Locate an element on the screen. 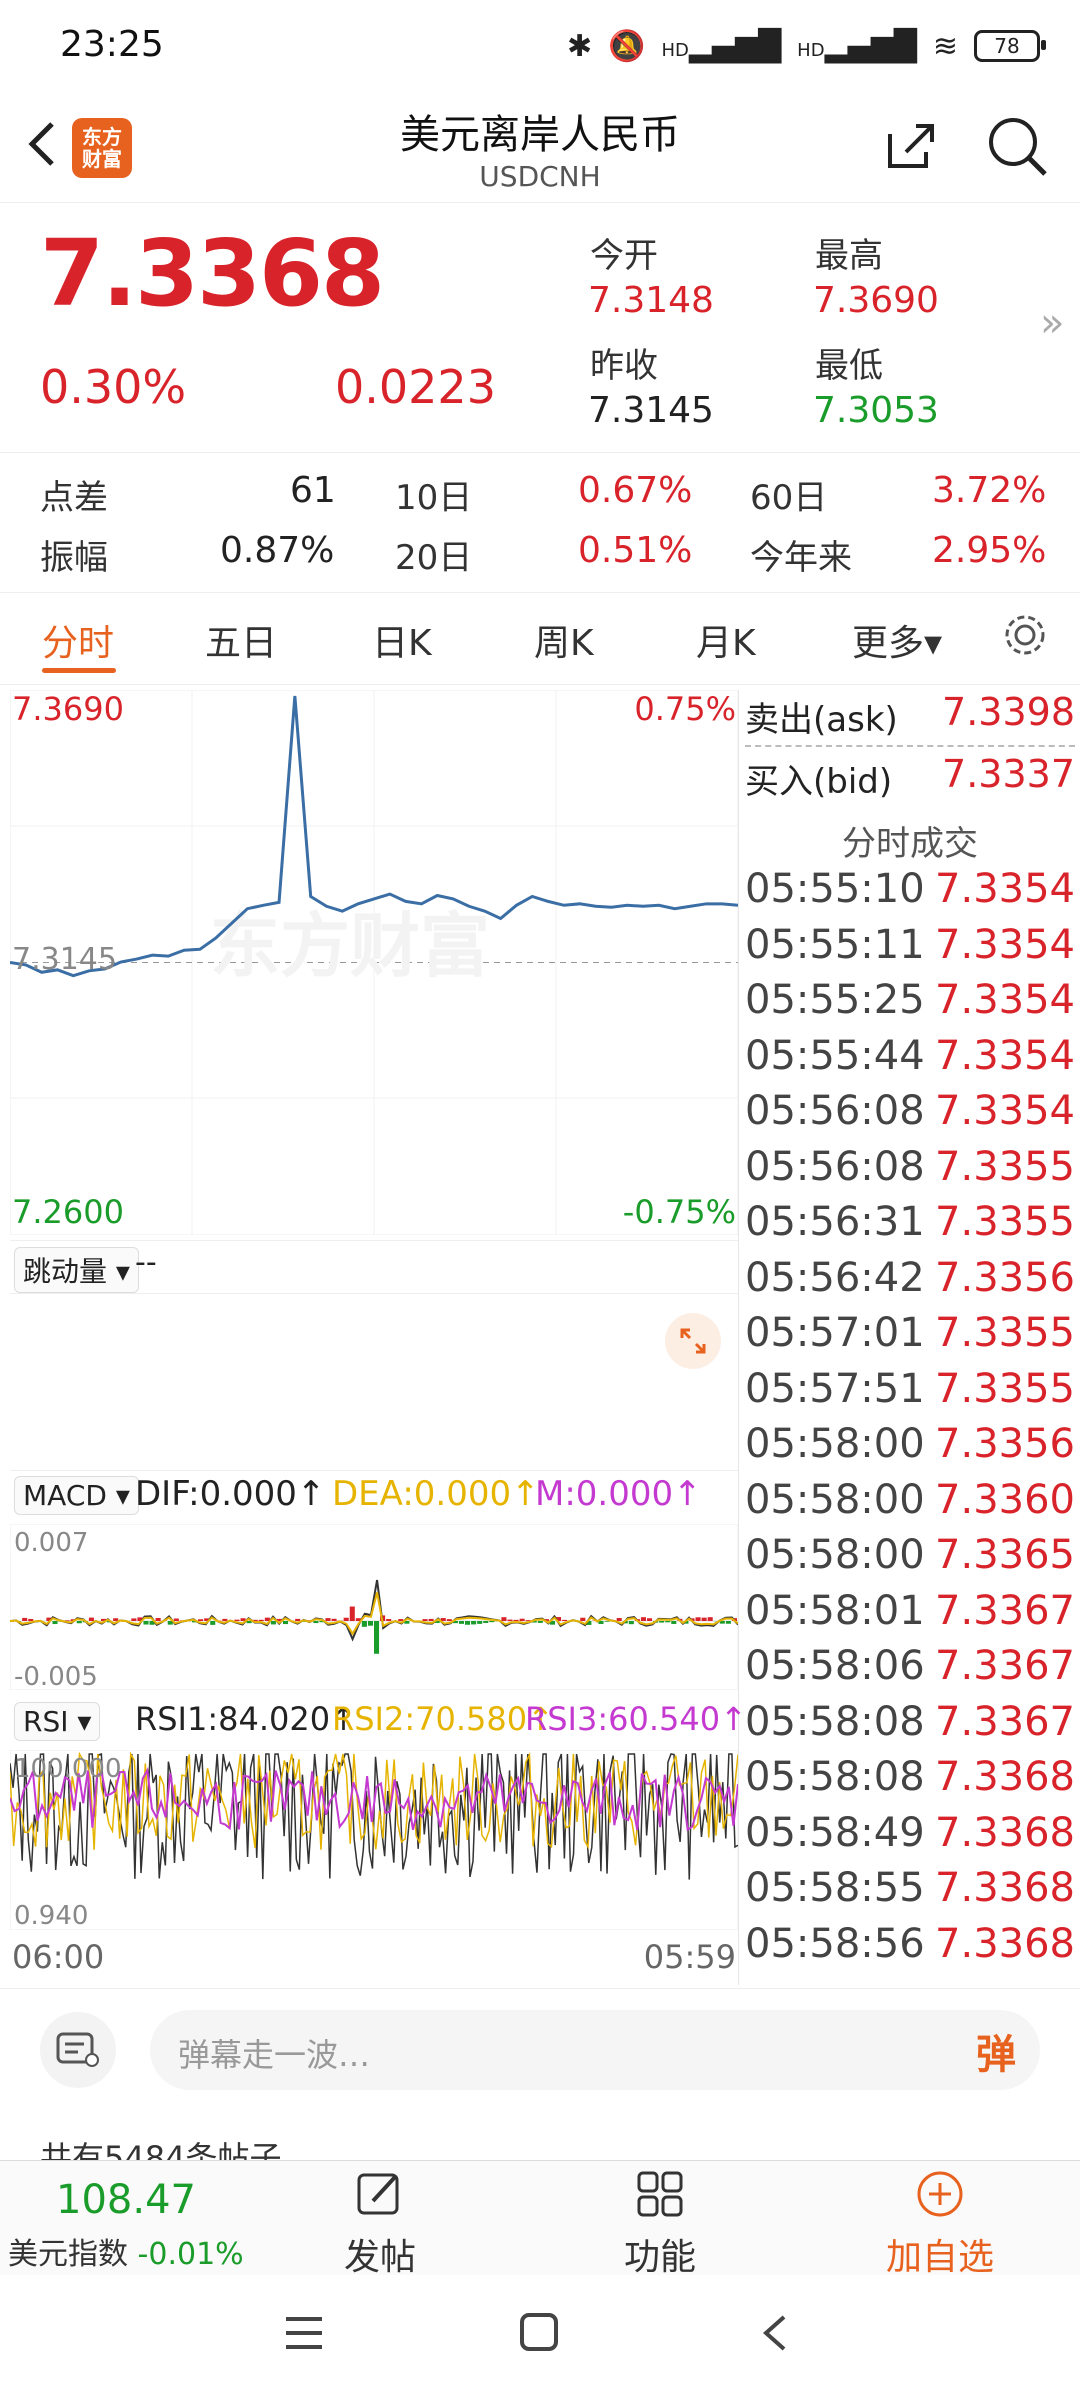  high-value: 7.3690 is located at coordinates (876, 300).